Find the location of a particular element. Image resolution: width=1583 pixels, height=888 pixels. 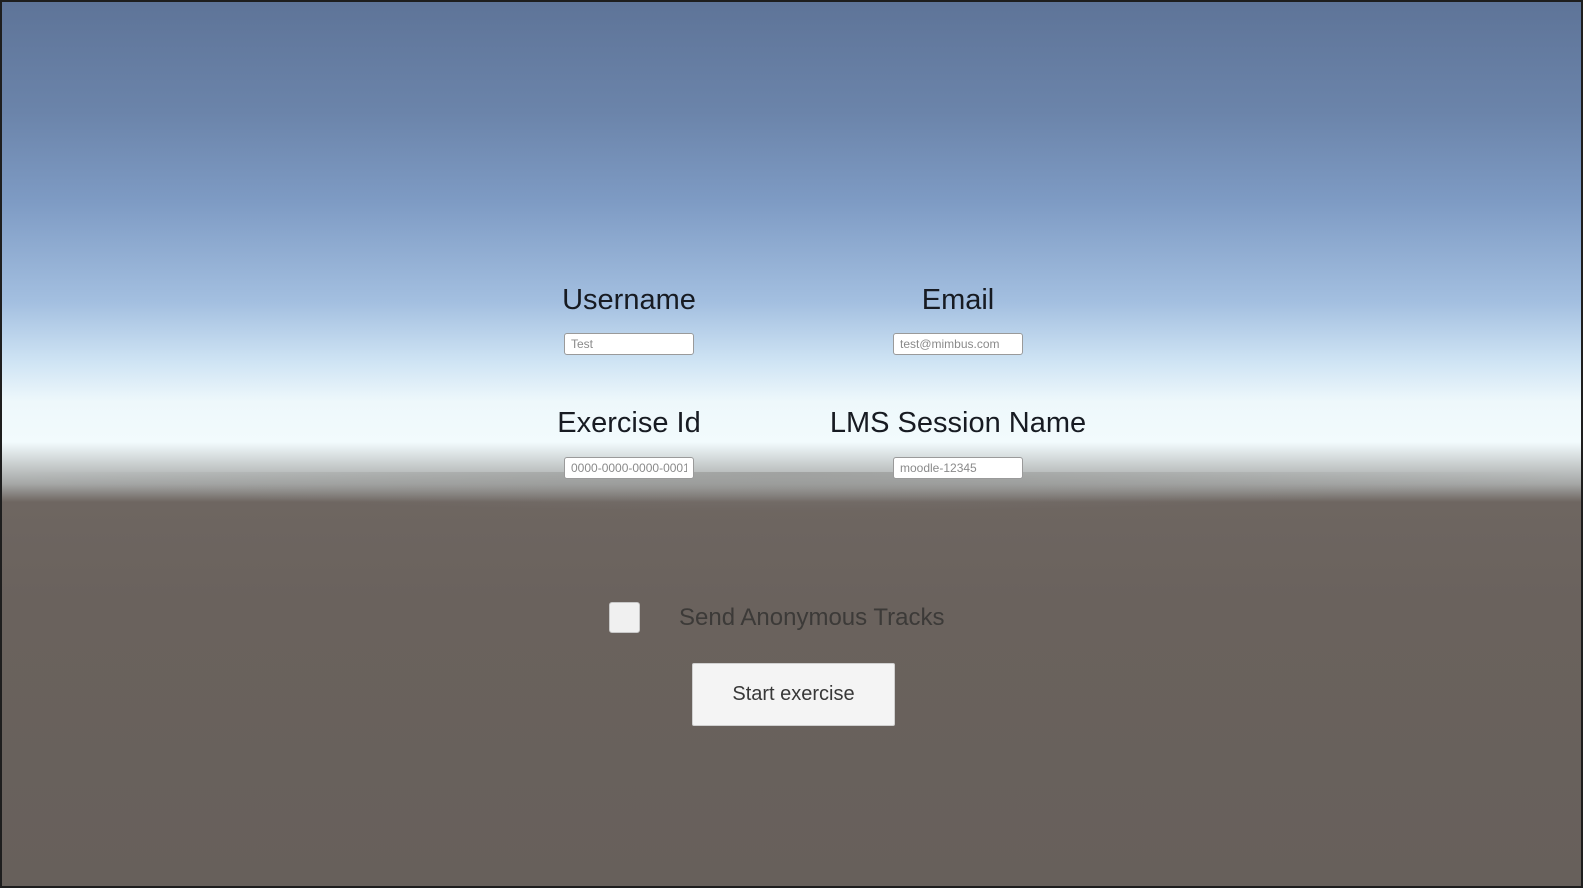

email-field is located at coordinates (958, 344).